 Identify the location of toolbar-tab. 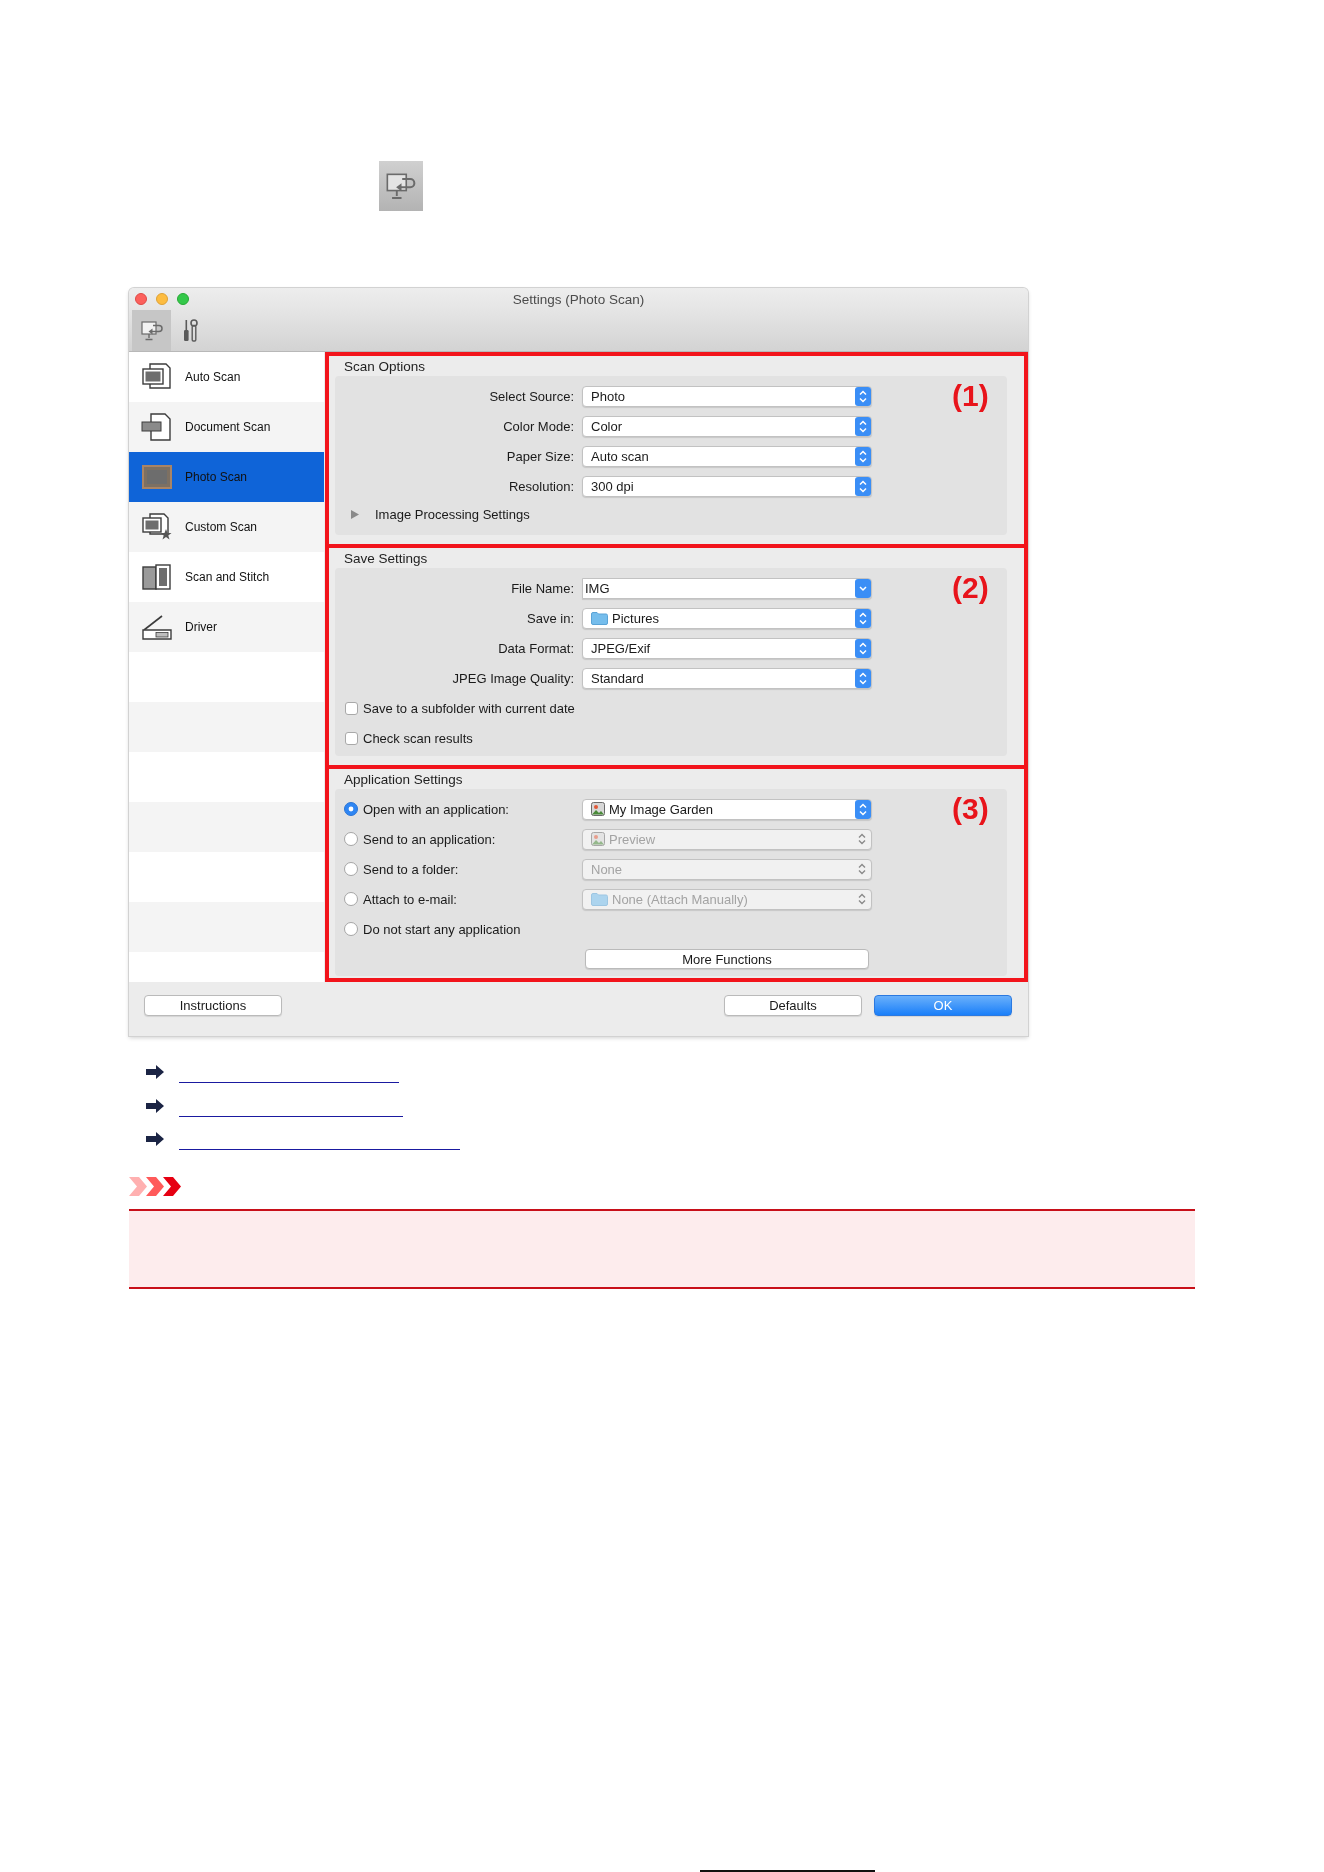
(151, 330).